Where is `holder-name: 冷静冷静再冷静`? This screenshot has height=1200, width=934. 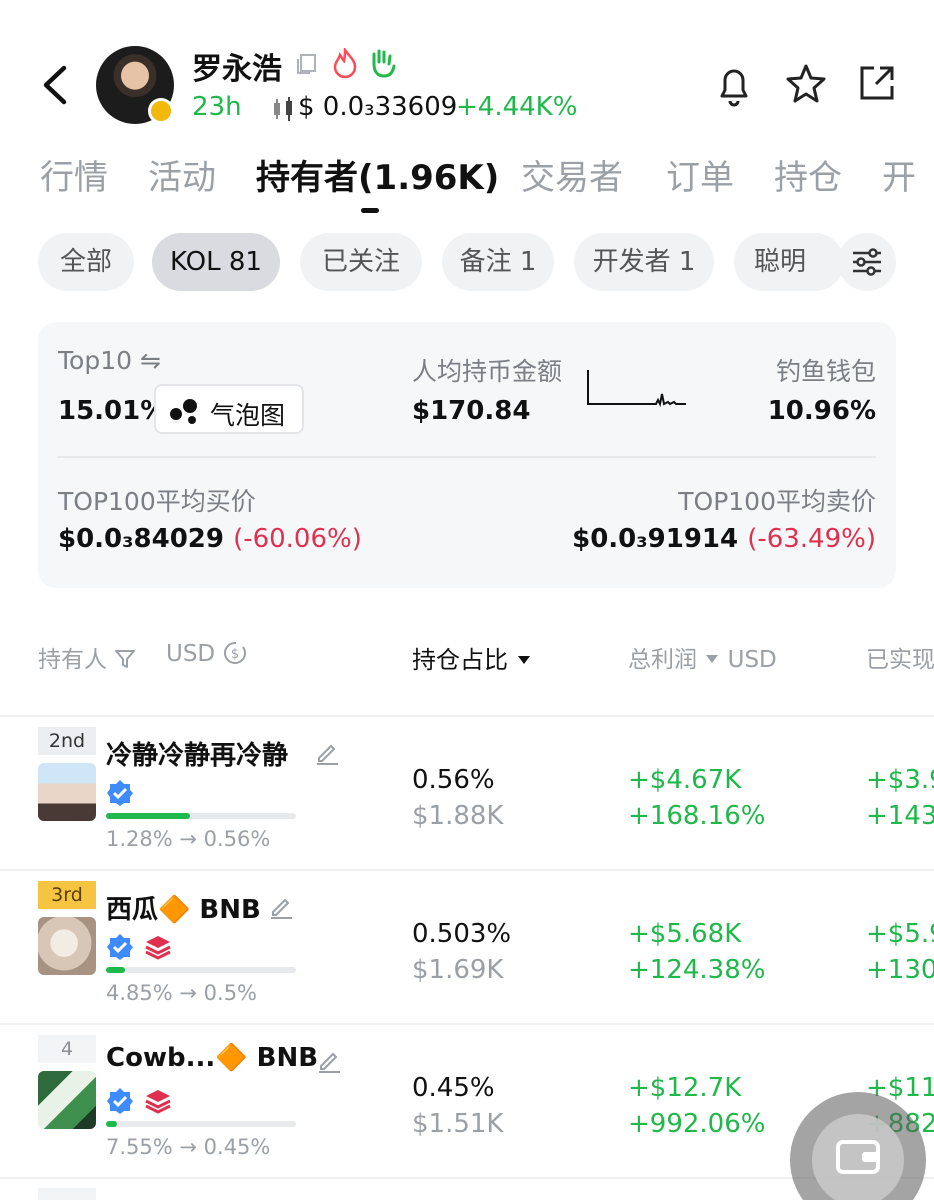
holder-name: 冷静冷静再冷静 is located at coordinates (197, 753).